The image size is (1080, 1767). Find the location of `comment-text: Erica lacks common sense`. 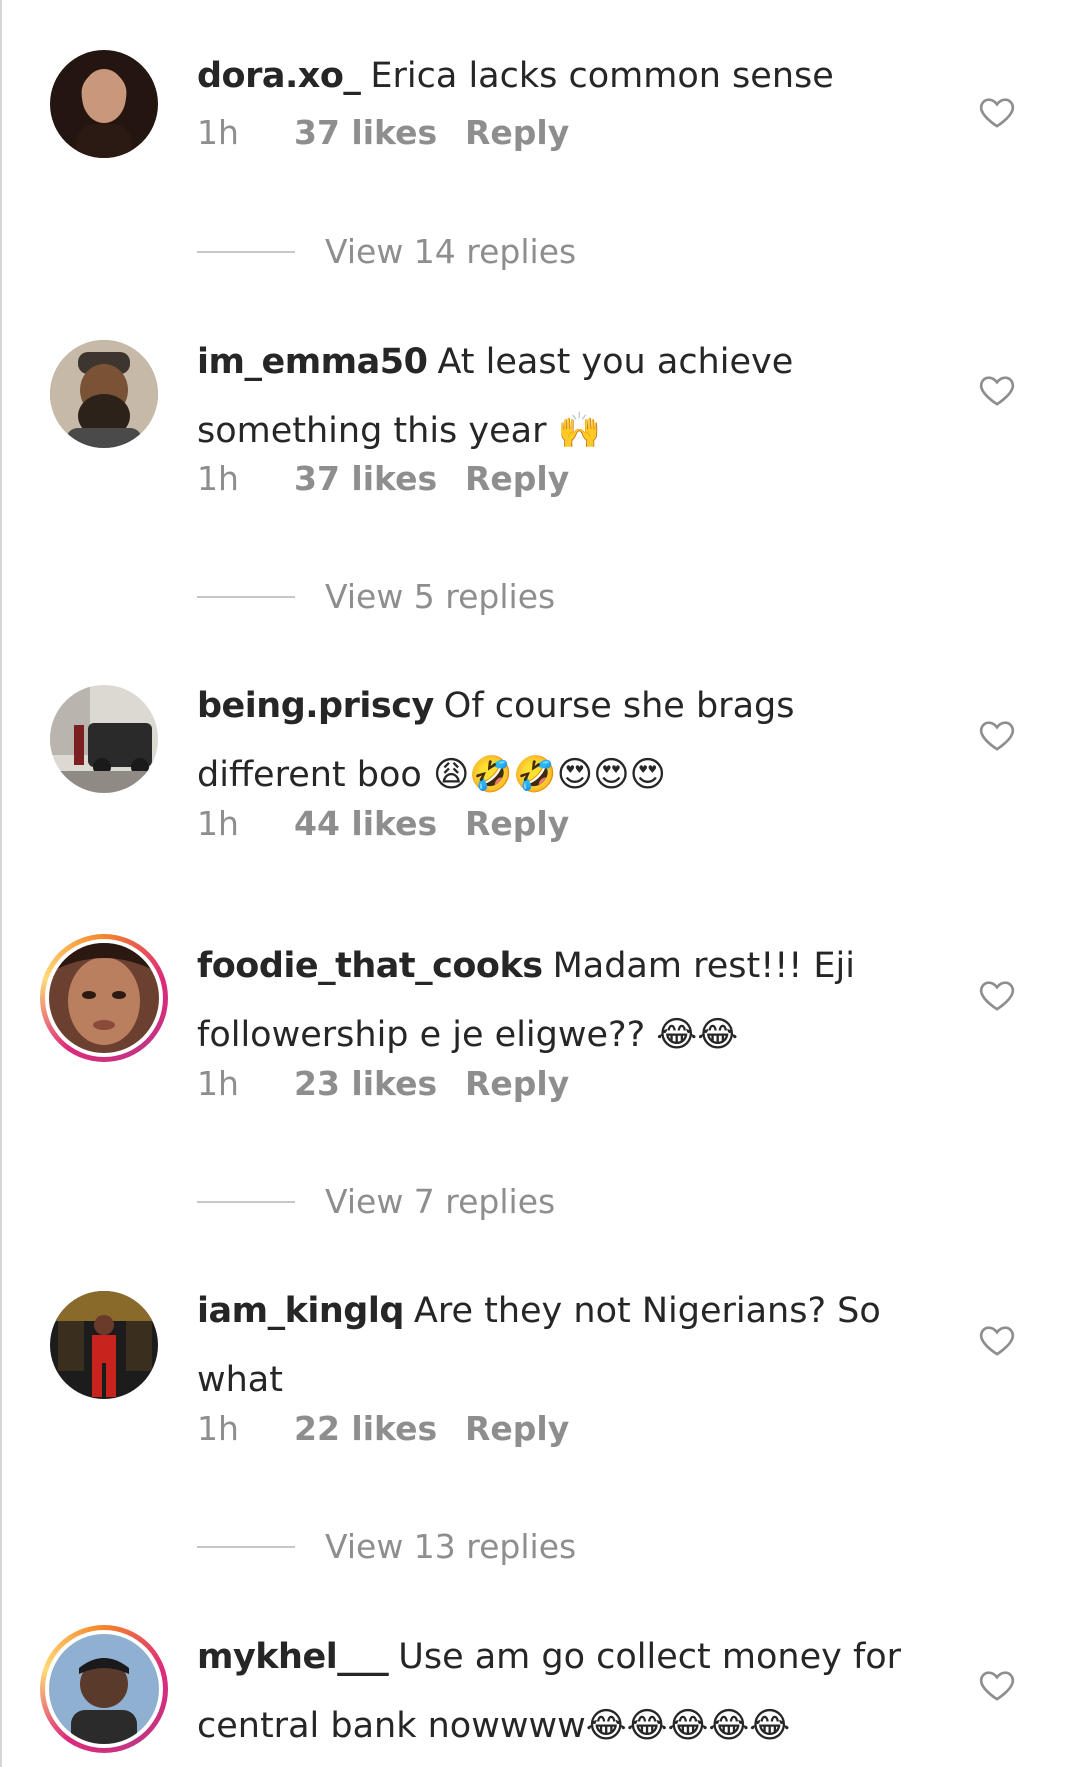

comment-text: Erica lacks common sense is located at coordinates (602, 76).